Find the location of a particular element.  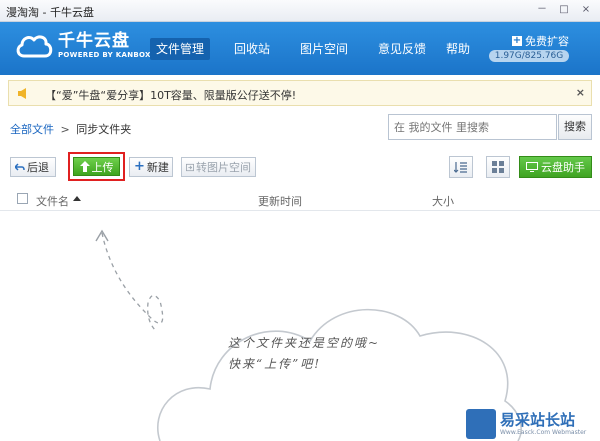

to-image-space-button: 转图片空间 is located at coordinates (218, 167).